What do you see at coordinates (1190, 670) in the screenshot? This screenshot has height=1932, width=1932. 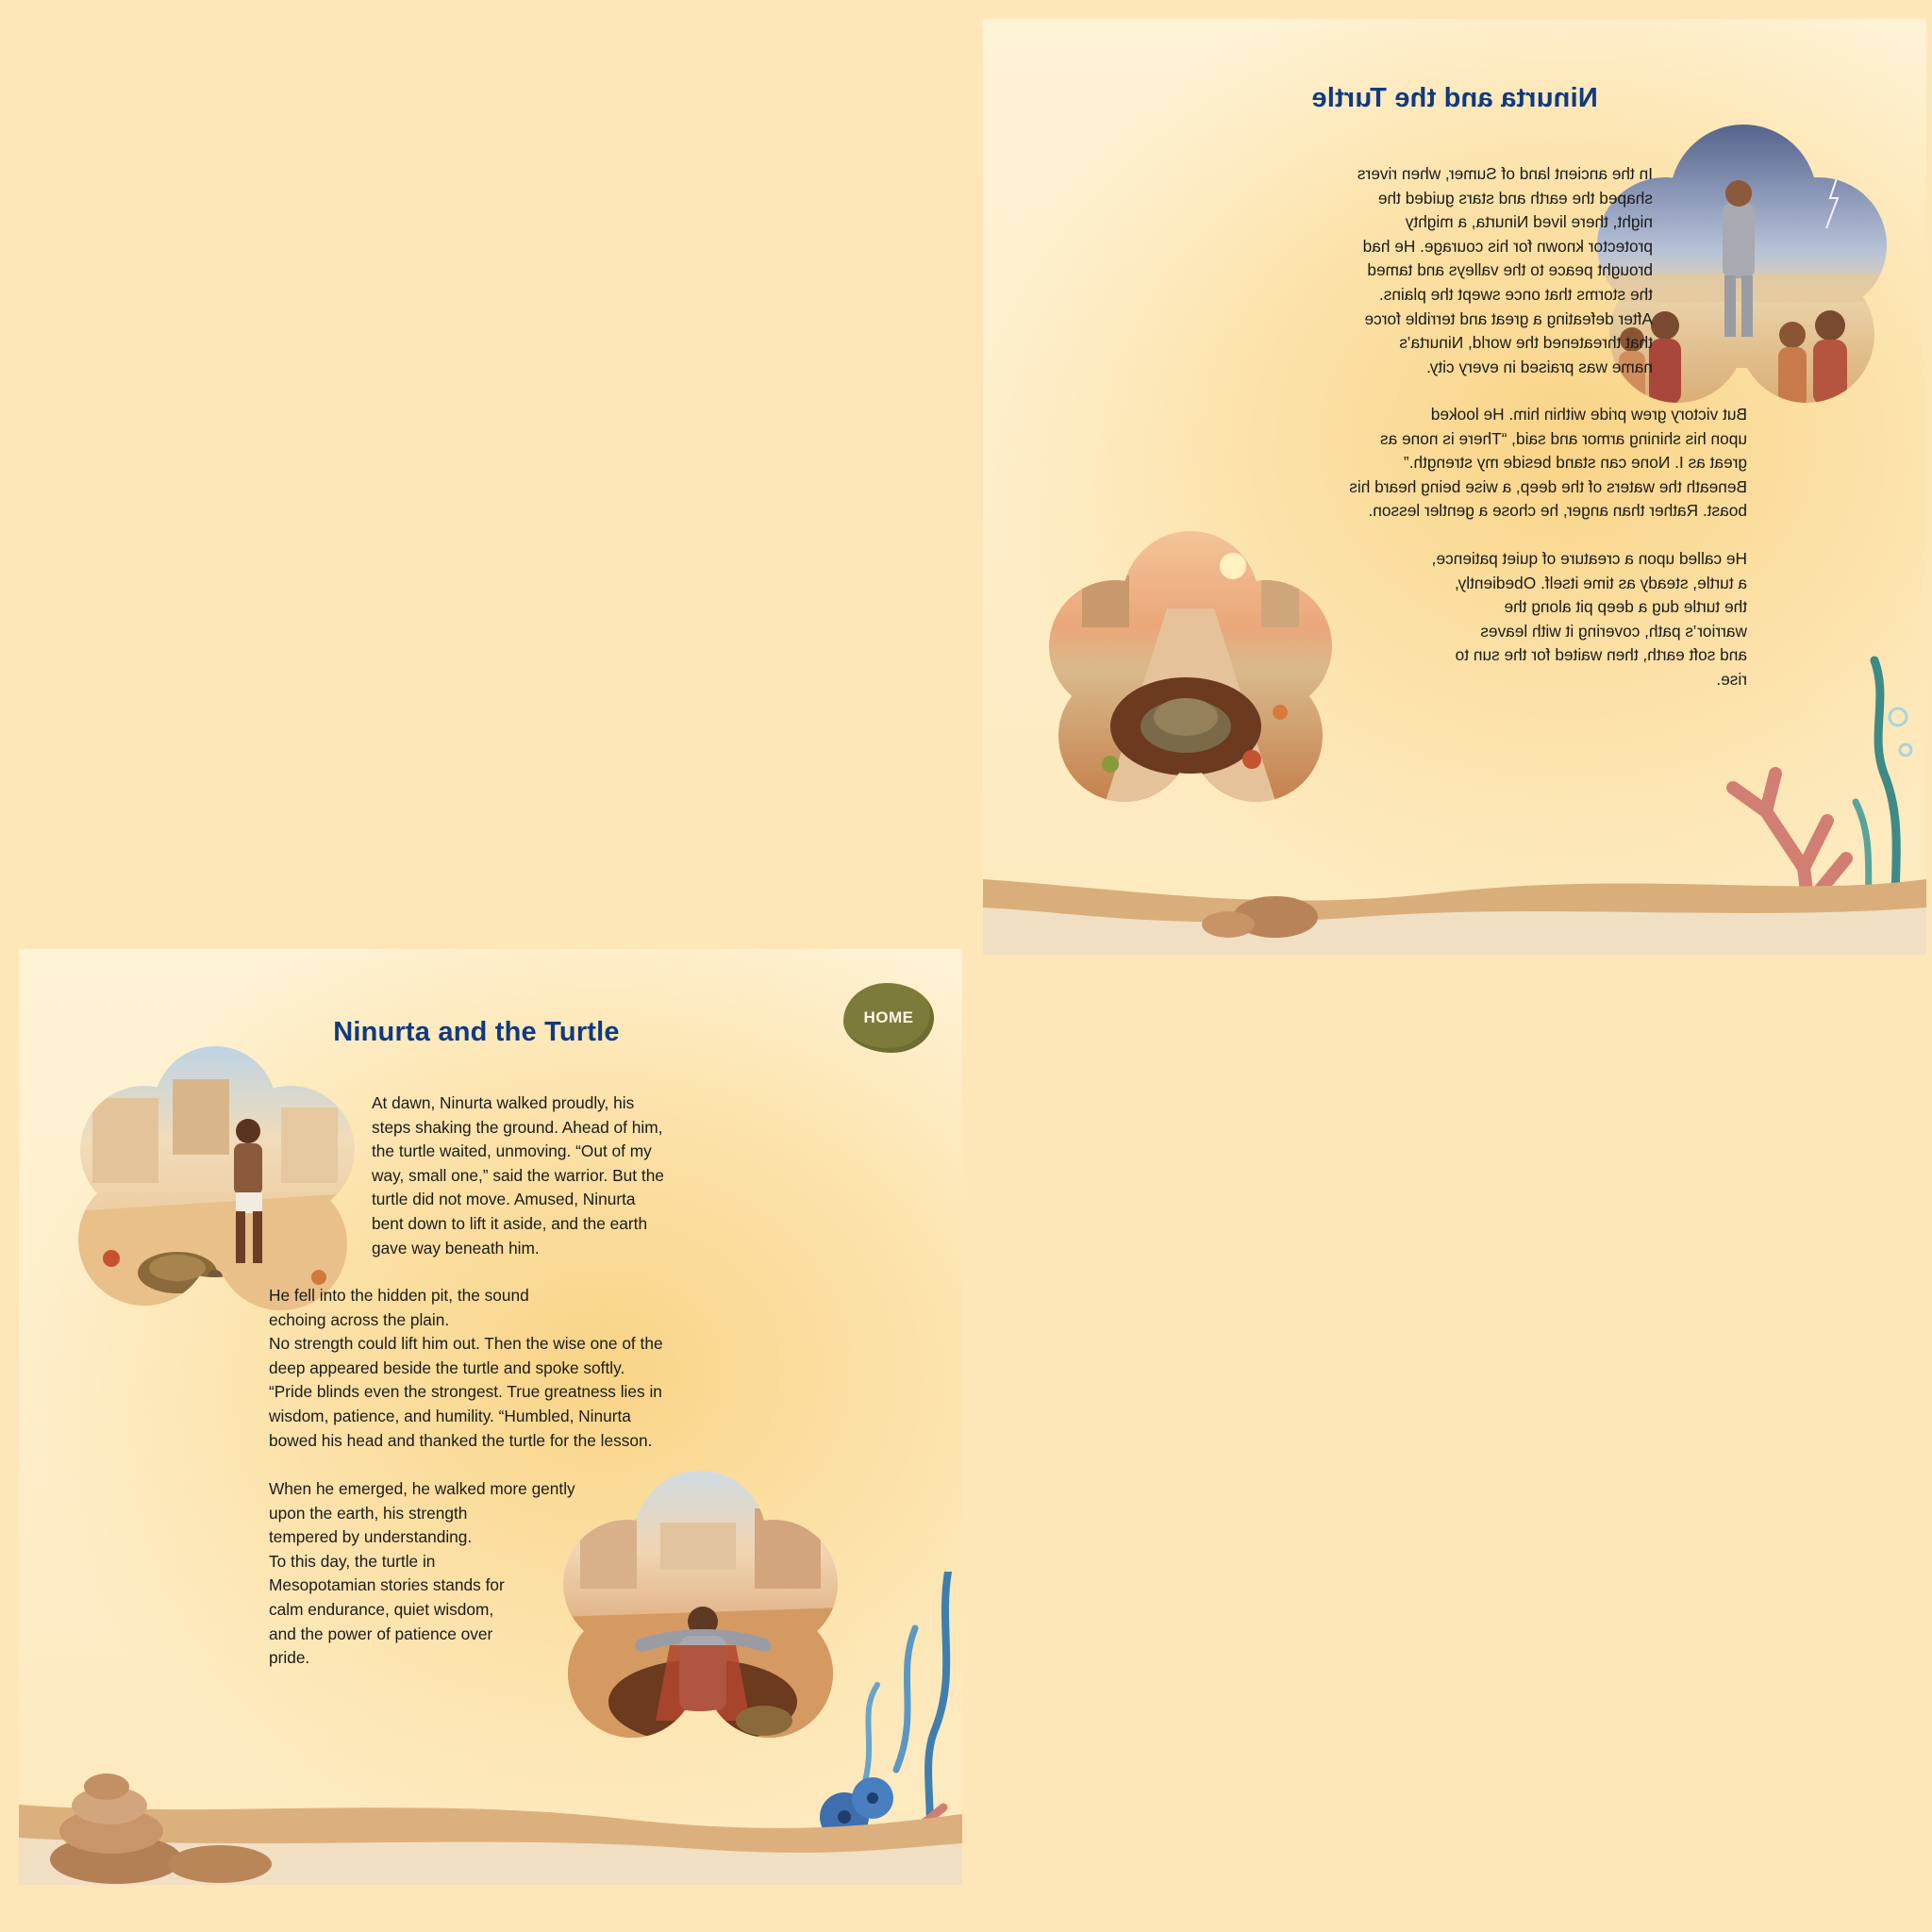 I see `illustration-turtle-pit` at bounding box center [1190, 670].